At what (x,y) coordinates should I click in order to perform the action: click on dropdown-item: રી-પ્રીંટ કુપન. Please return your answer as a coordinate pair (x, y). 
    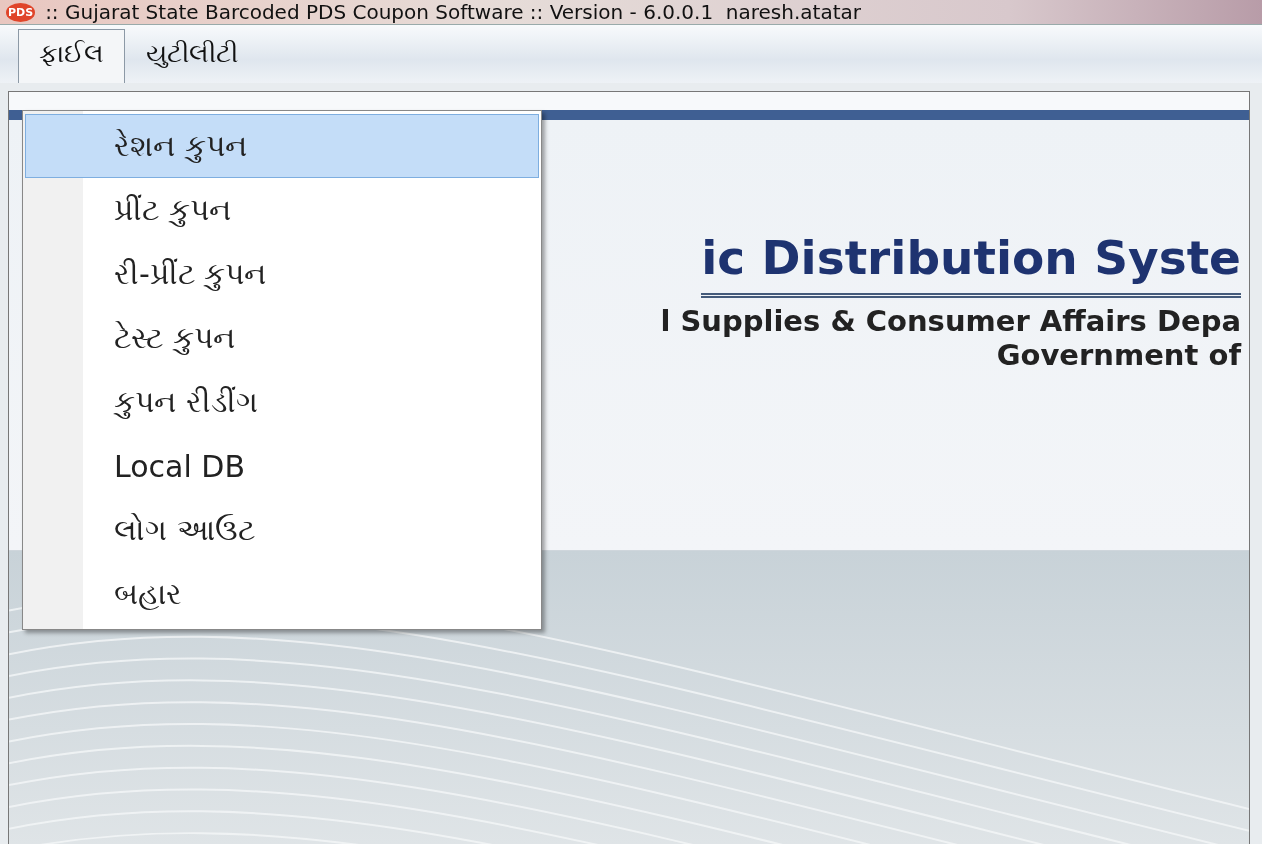
    Looking at the image, I should click on (282, 274).